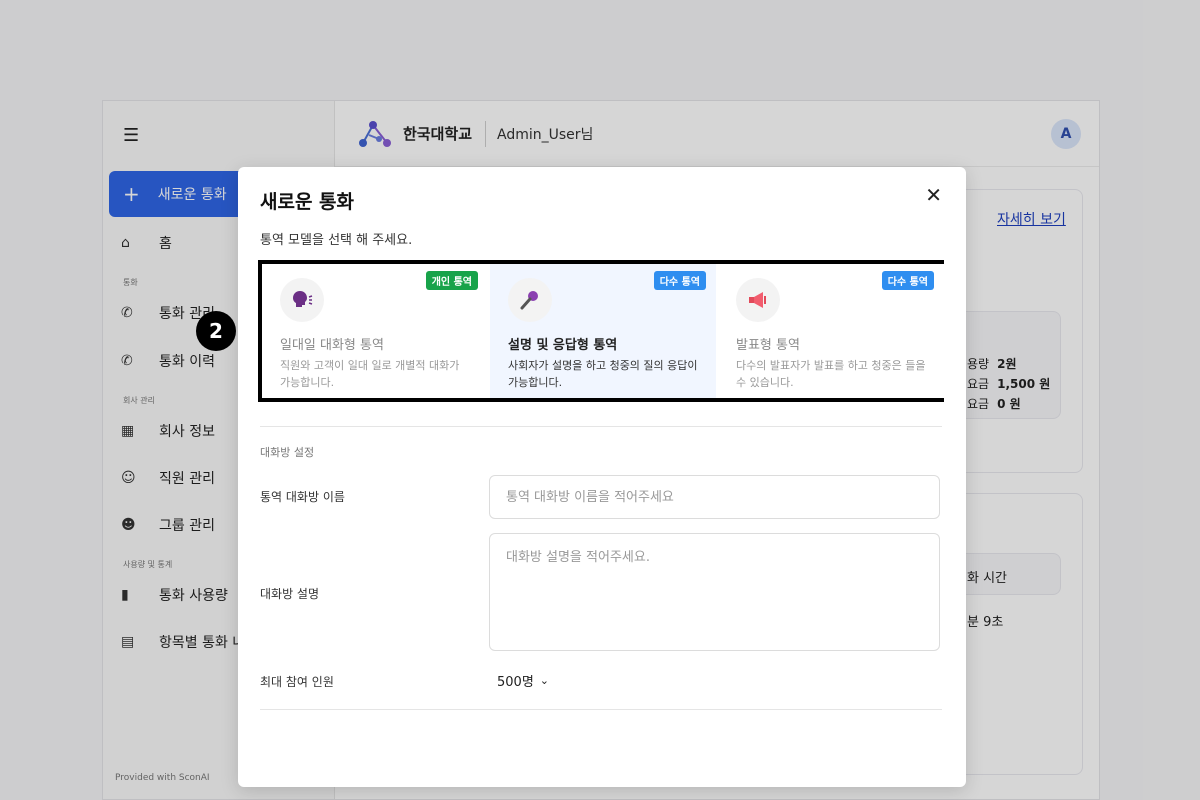  What do you see at coordinates (332, 345) in the screenshot?
I see `card-title: 일대일 대화형 통역` at bounding box center [332, 345].